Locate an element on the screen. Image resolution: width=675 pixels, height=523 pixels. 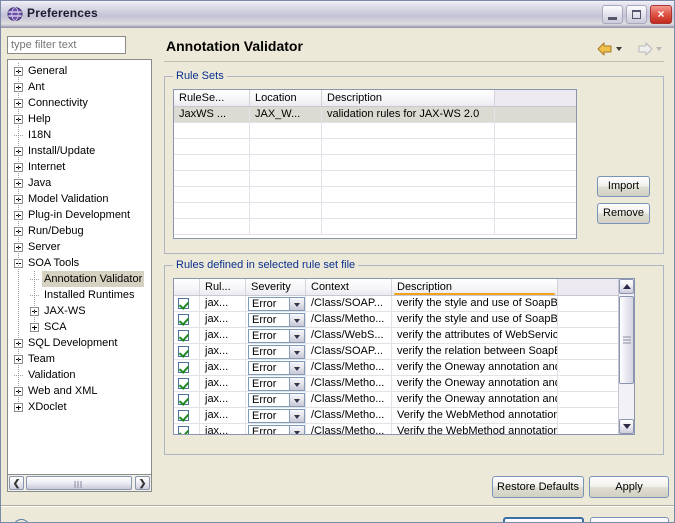
sidebar-item-connectivity: Connectivity is located at coordinates (79, 103).